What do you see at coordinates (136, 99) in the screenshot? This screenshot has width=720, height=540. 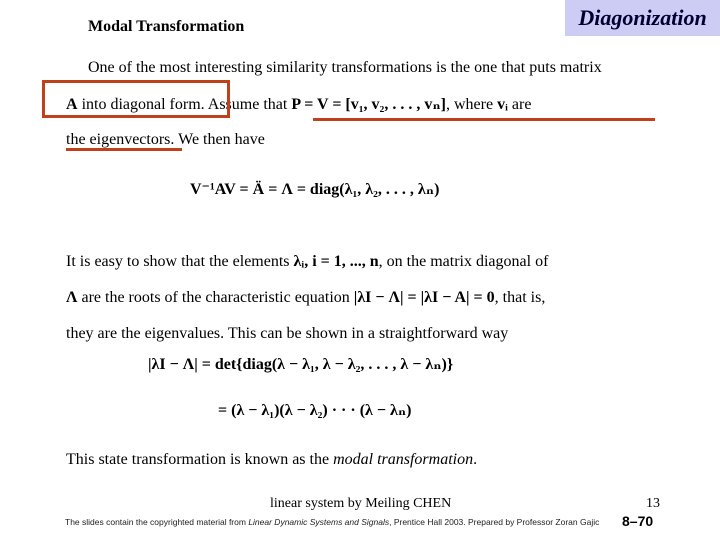 I see `highlight-box` at bounding box center [136, 99].